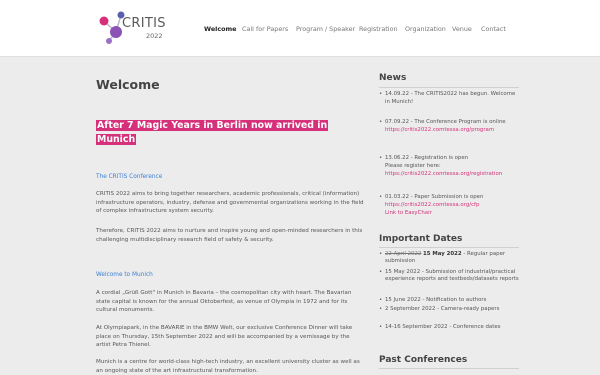  What do you see at coordinates (265, 29) in the screenshot?
I see `nav-call-for-papers: Call for Papers` at bounding box center [265, 29].